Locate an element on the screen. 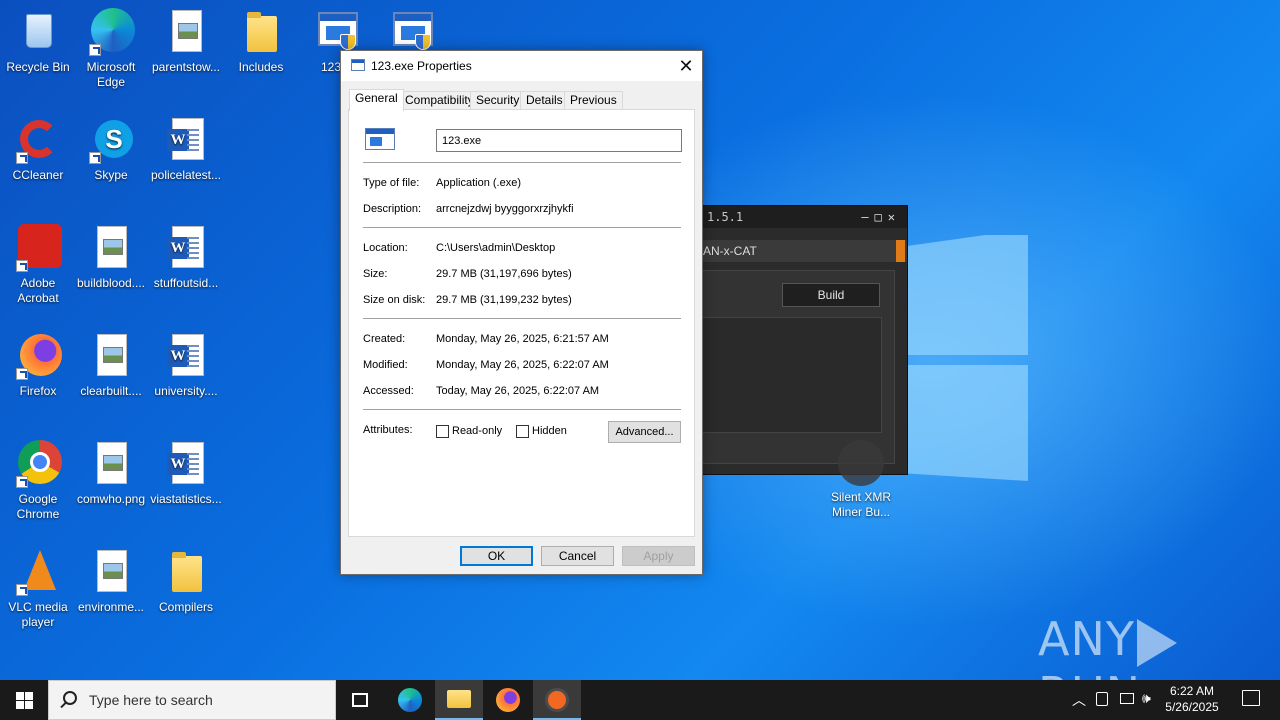 Image resolution: width=1280 pixels, height=720 pixels. task-view-icon is located at coordinates (360, 700).